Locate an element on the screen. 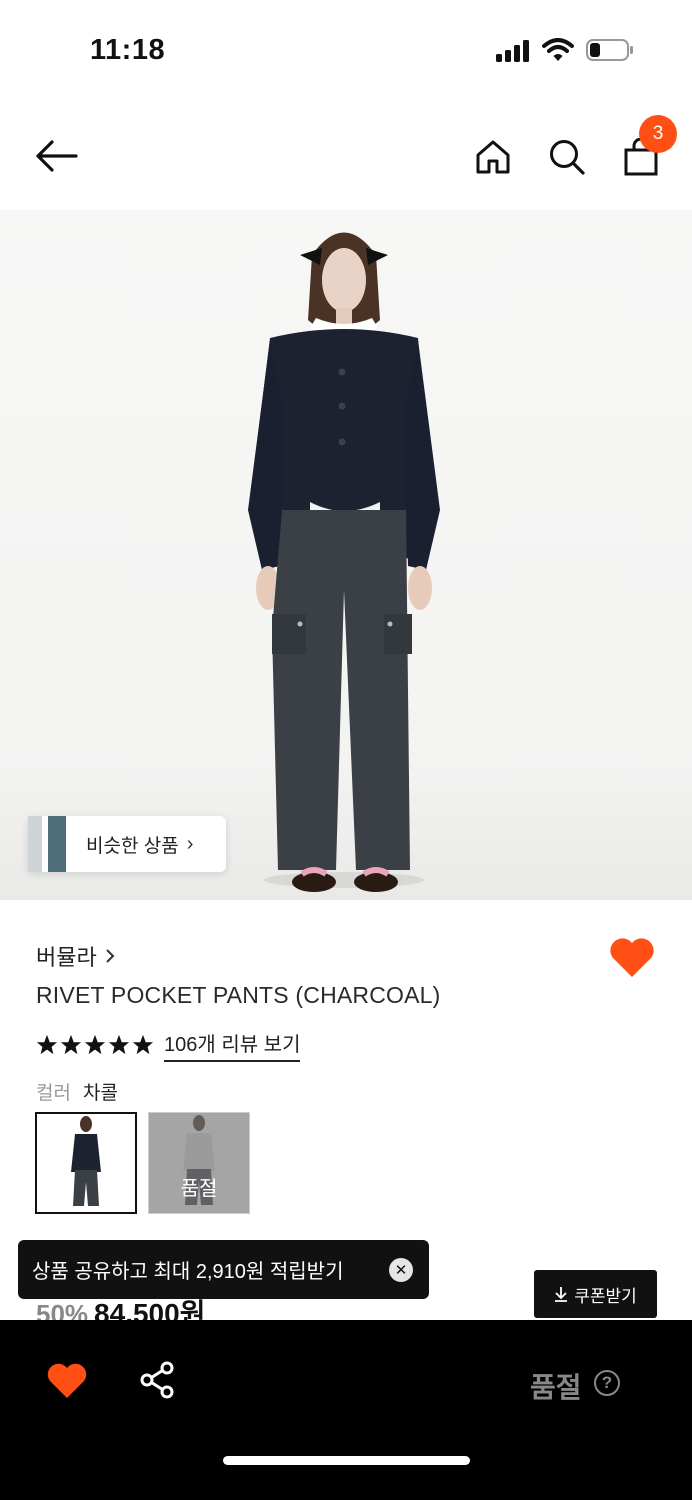 The image size is (692, 1500). coupon-label: 쿠폰받기 is located at coordinates (605, 1296).